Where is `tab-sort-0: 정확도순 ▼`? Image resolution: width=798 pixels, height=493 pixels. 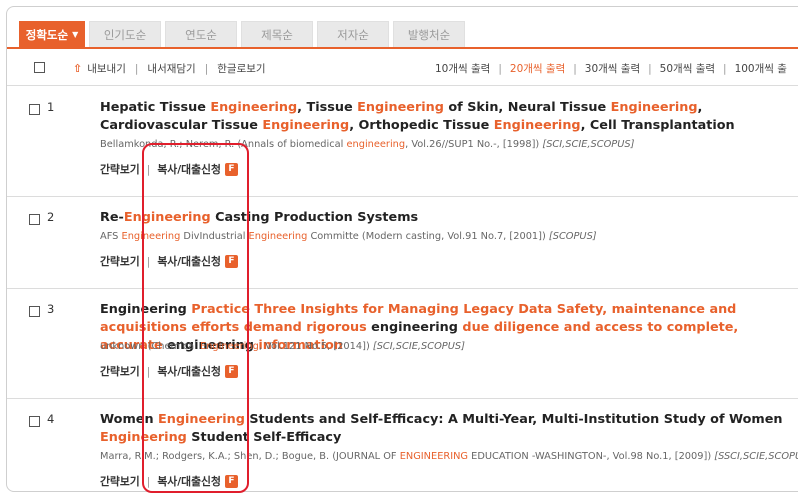 tab-sort-0: 정확도순 ▼ is located at coordinates (52, 34).